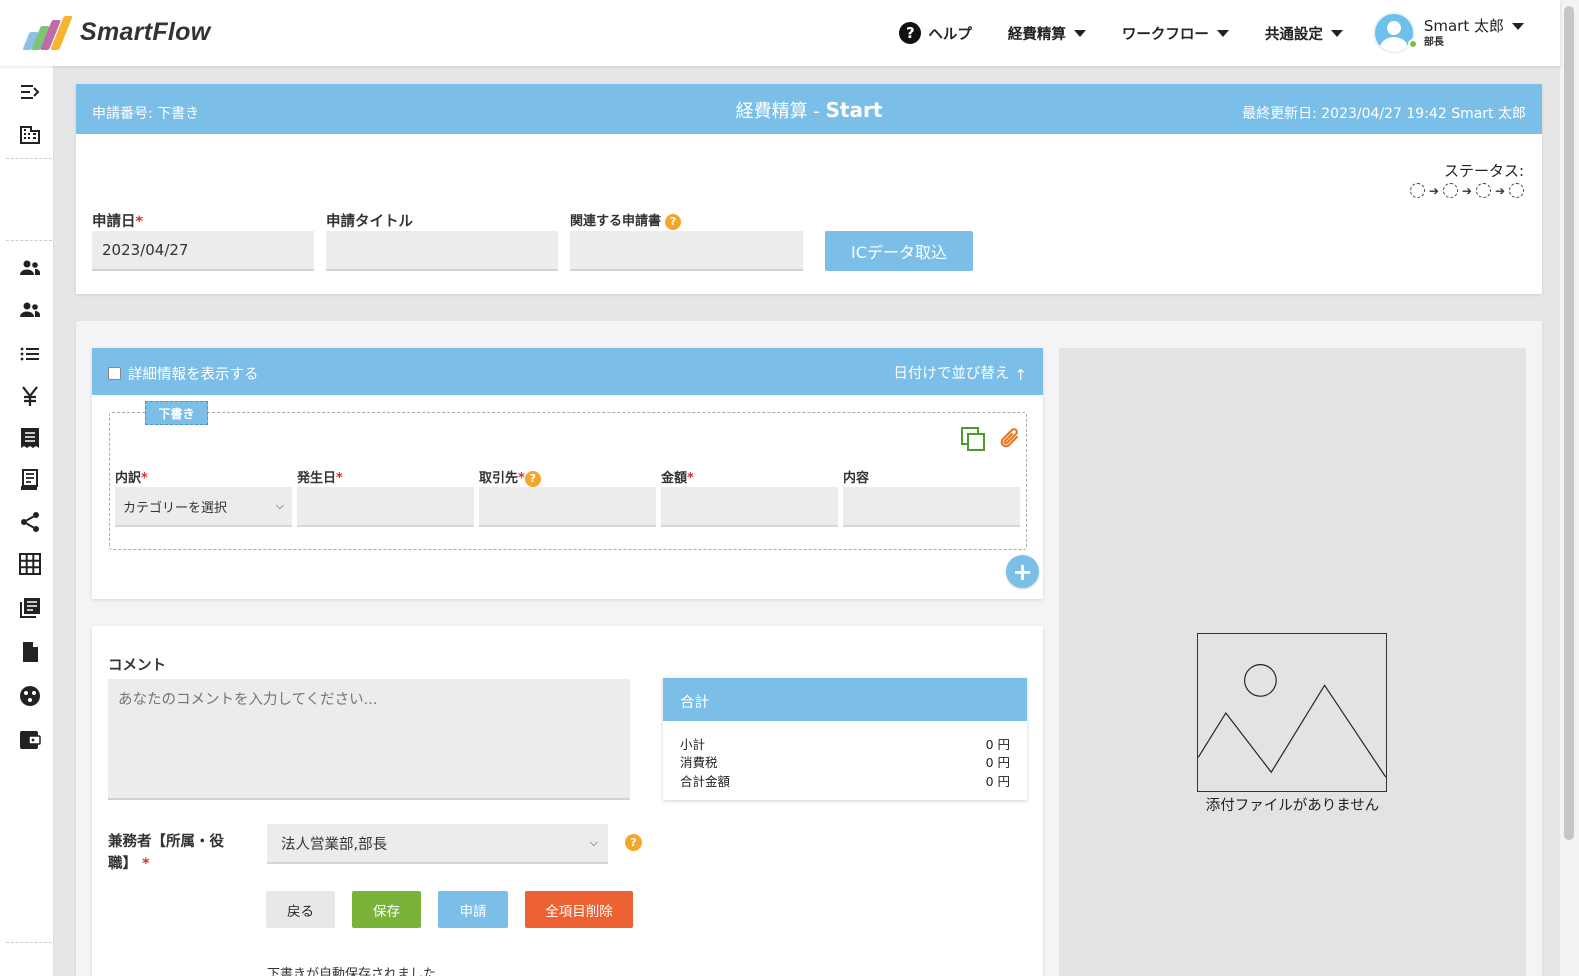  What do you see at coordinates (845, 744) in the screenshot?
I see `subtotal-row: 小計 0 円` at bounding box center [845, 744].